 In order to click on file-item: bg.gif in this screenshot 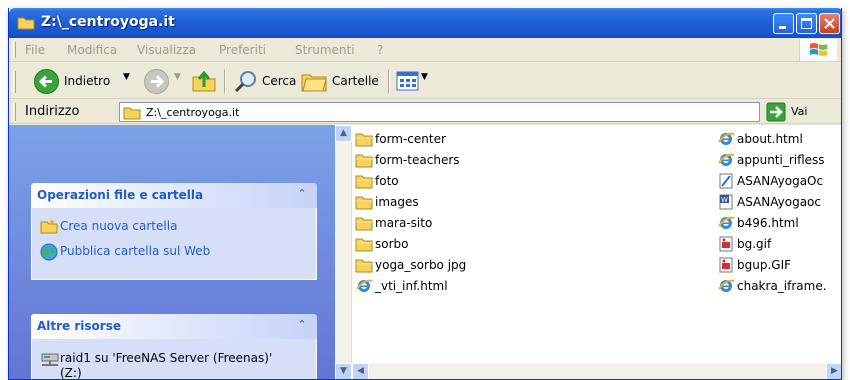, I will do `click(779, 244)`.